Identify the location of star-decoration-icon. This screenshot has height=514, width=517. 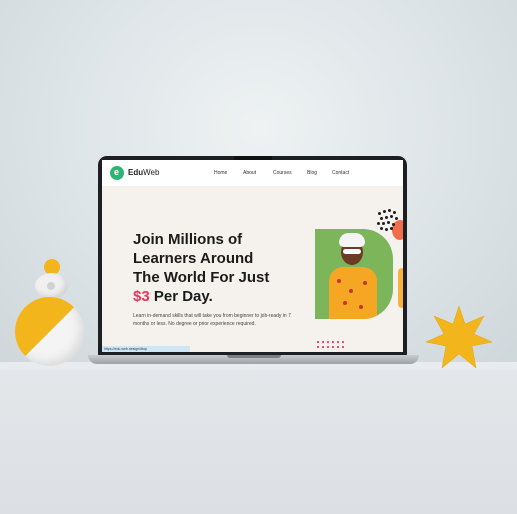
(459, 337).